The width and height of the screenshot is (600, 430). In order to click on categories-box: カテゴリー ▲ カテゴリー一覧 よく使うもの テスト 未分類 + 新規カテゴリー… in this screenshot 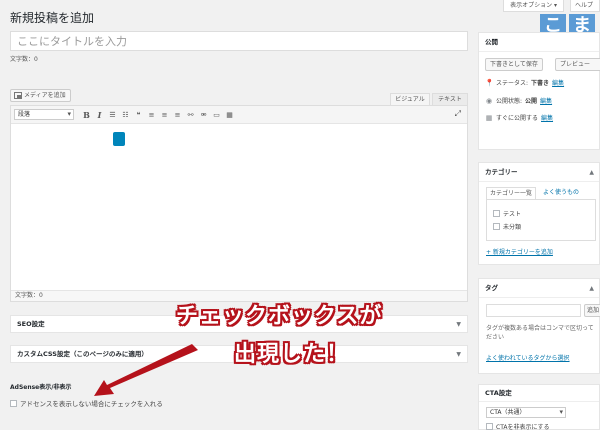, I will do `click(539, 213)`.